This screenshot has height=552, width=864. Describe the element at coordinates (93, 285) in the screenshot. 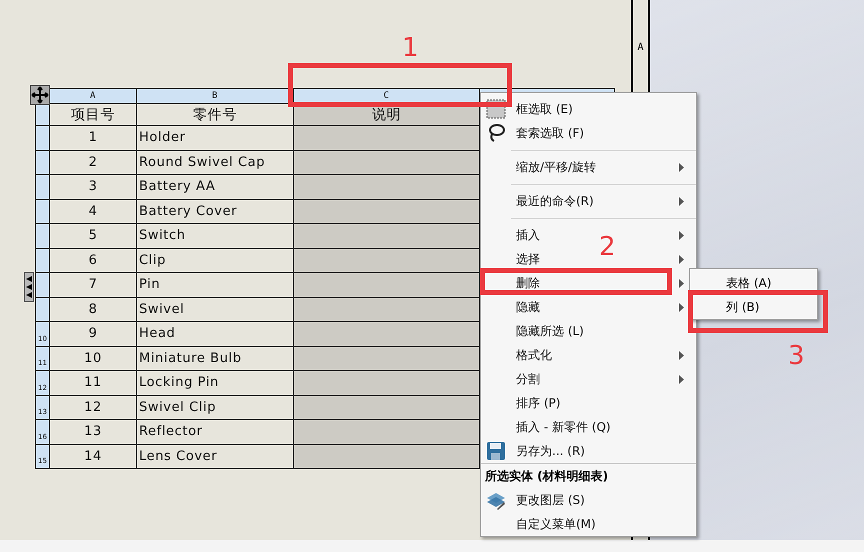

I see `table-cell: 7` at that location.